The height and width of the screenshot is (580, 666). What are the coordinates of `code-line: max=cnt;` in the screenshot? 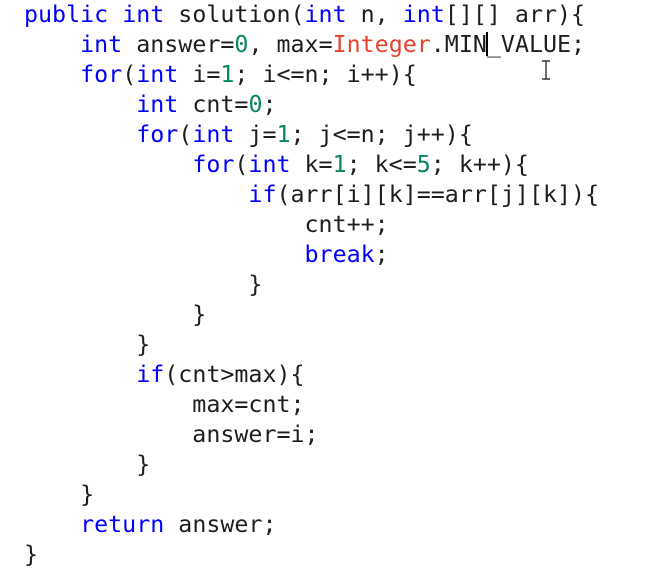 It's located at (311, 405).